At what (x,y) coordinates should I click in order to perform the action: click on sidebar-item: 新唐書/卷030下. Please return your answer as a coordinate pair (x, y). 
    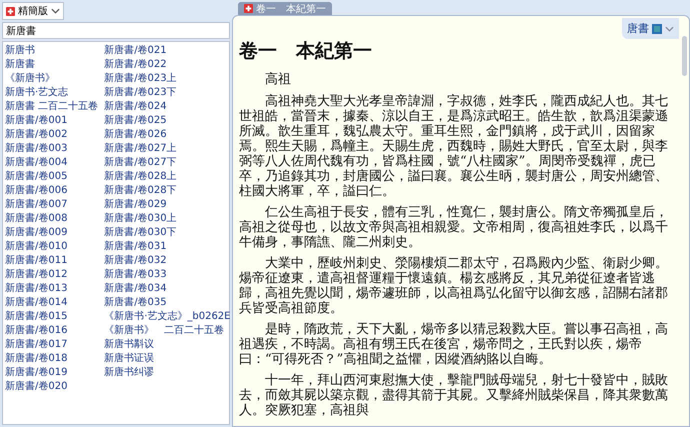
    Looking at the image, I should click on (167, 233).